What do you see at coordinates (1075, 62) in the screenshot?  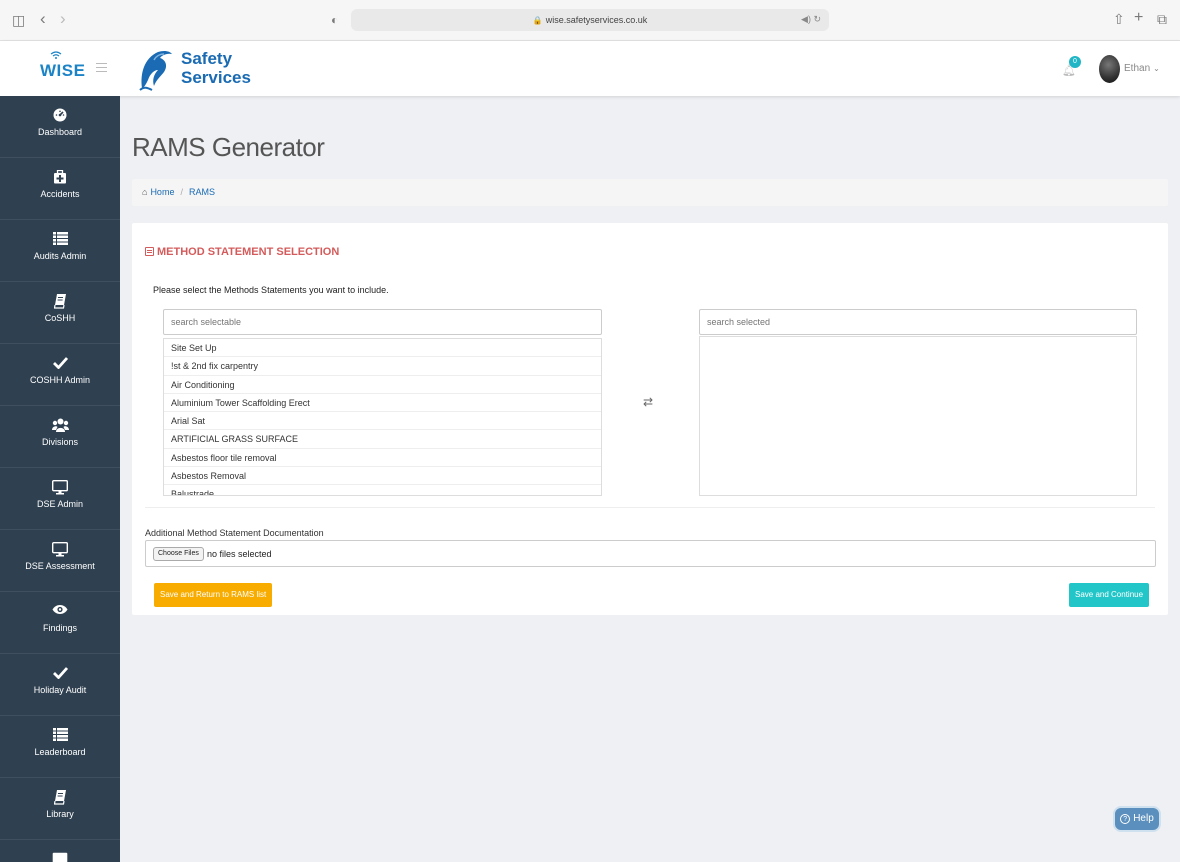 I see `notification-count-badge: 0` at bounding box center [1075, 62].